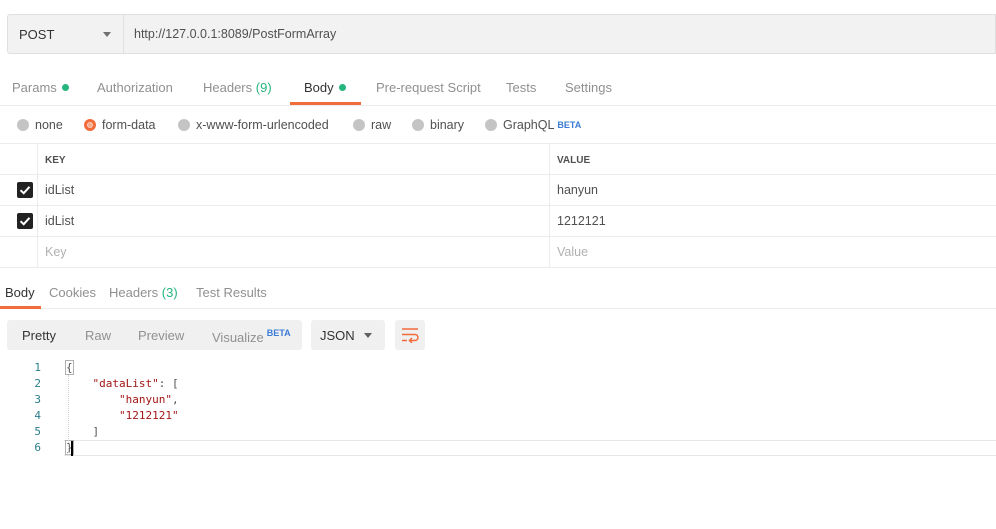 The width and height of the screenshot is (996, 529). What do you see at coordinates (37, 367) in the screenshot?
I see `line-number: 1` at bounding box center [37, 367].